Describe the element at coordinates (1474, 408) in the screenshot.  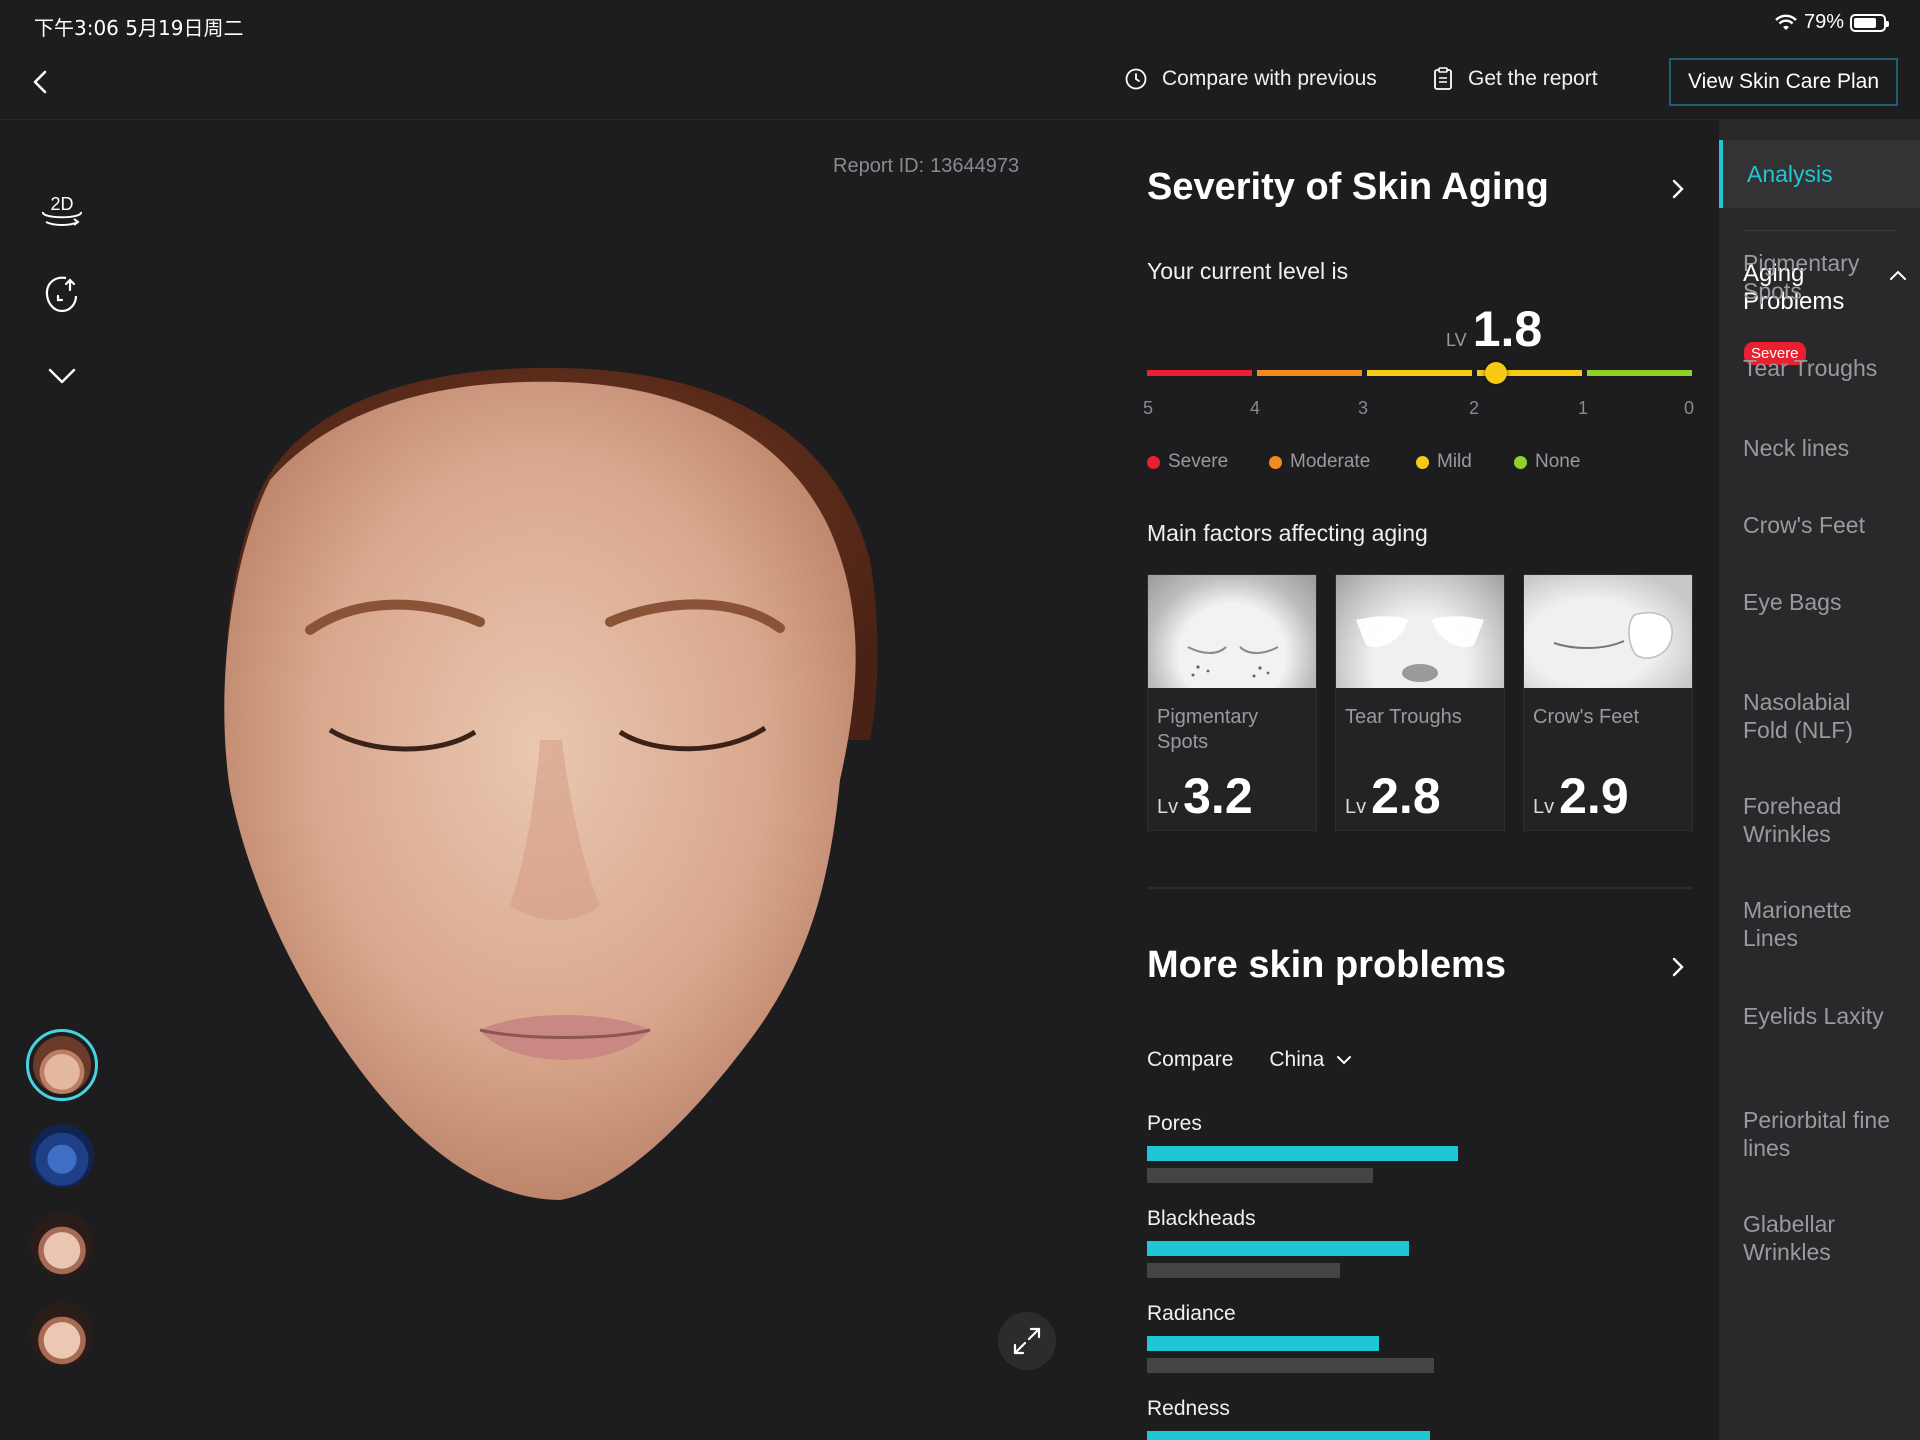
I see `scale-tick: 2` at that location.